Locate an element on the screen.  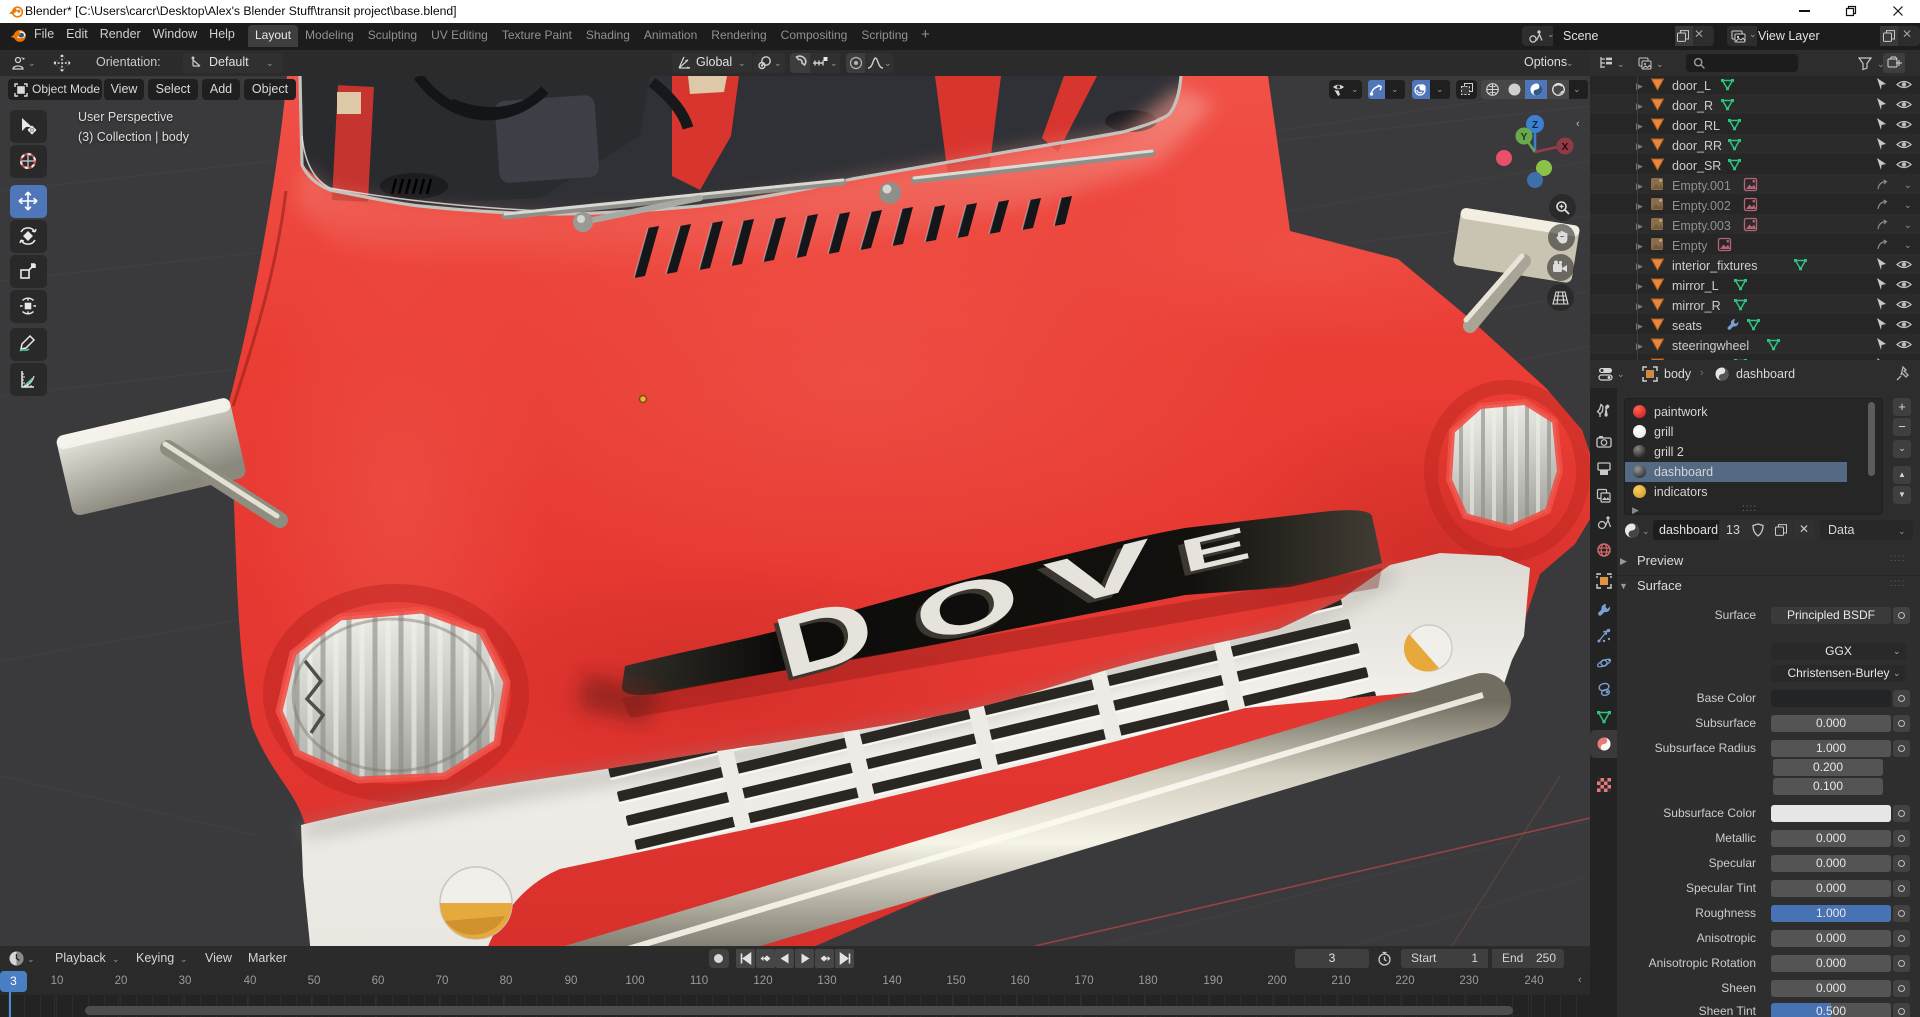
svg-text: Y is located at coordinates (1524, 137).